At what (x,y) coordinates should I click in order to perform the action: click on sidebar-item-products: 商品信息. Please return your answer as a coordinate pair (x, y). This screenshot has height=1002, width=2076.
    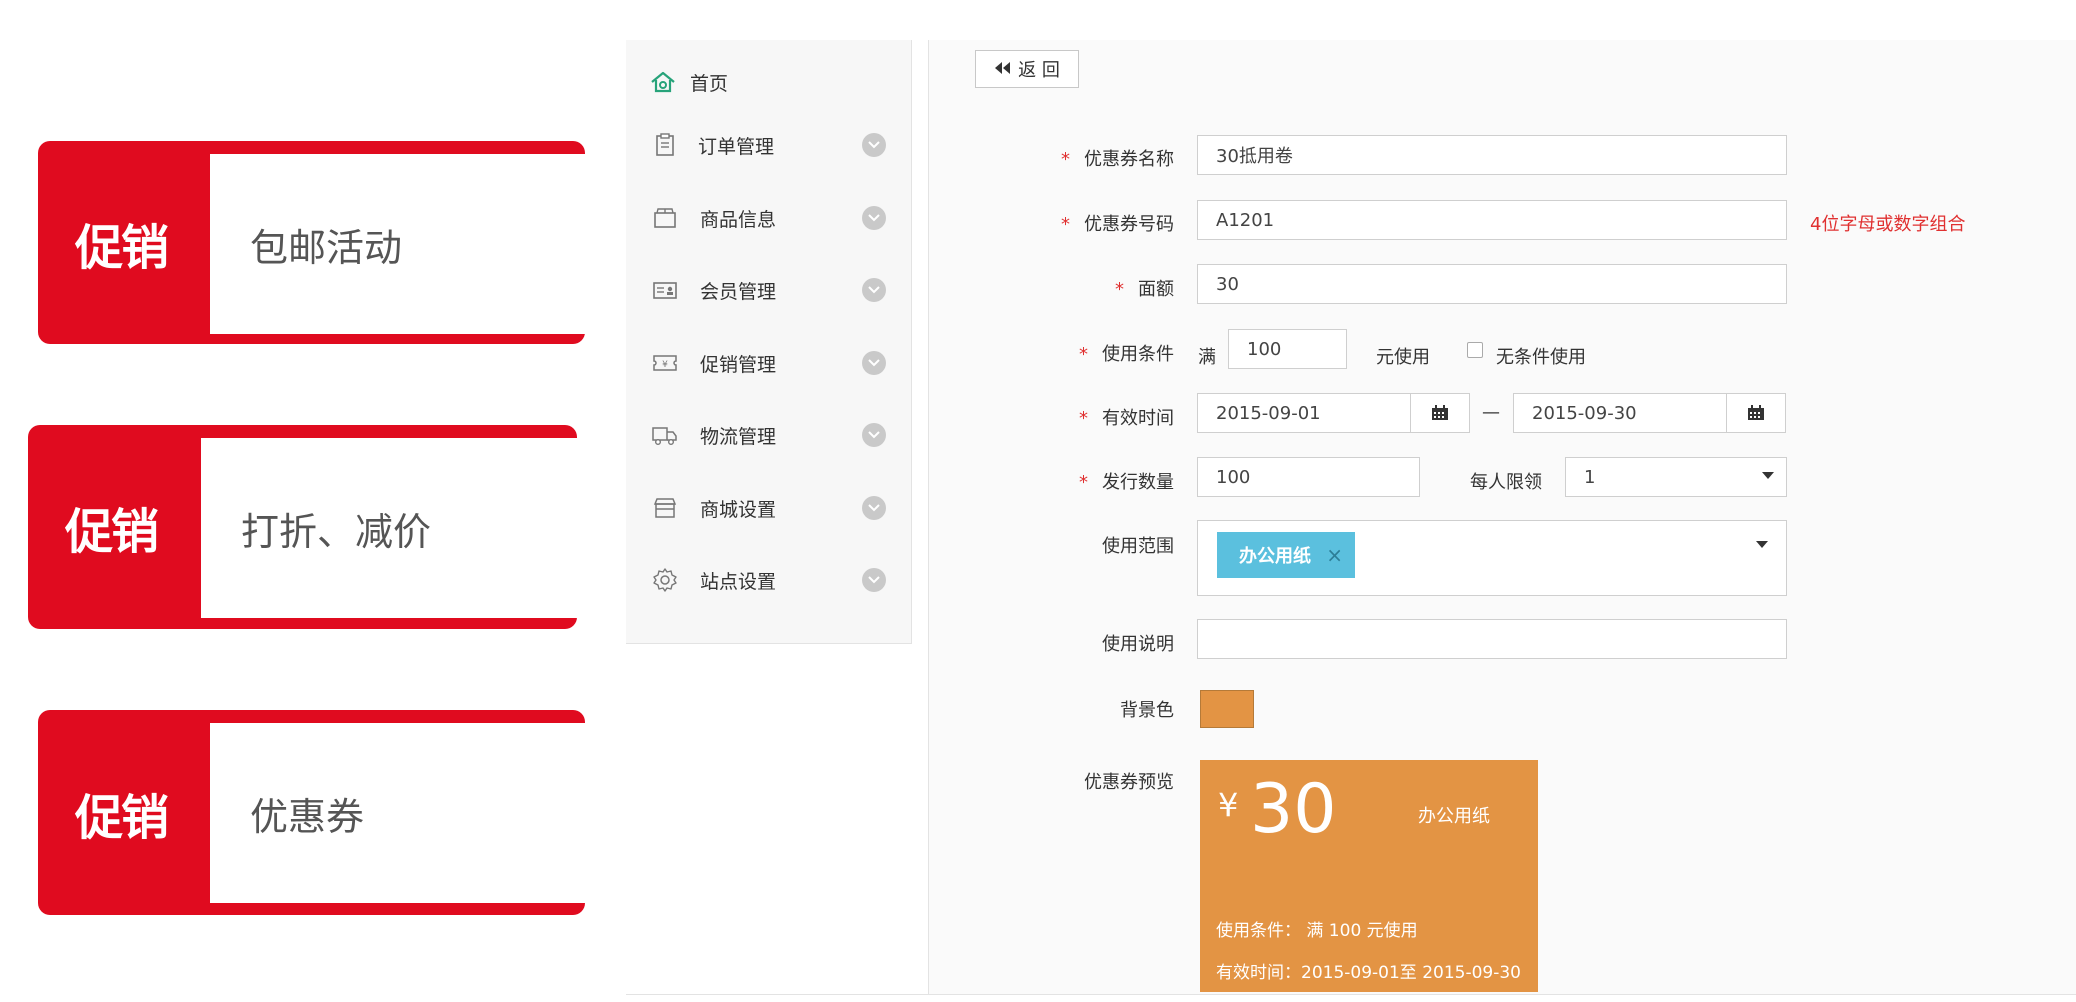
    Looking at the image, I should click on (769, 218).